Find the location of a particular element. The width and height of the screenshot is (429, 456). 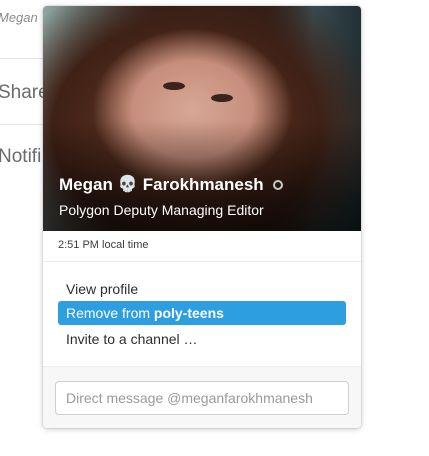

first-name: Megan is located at coordinates (86, 184).